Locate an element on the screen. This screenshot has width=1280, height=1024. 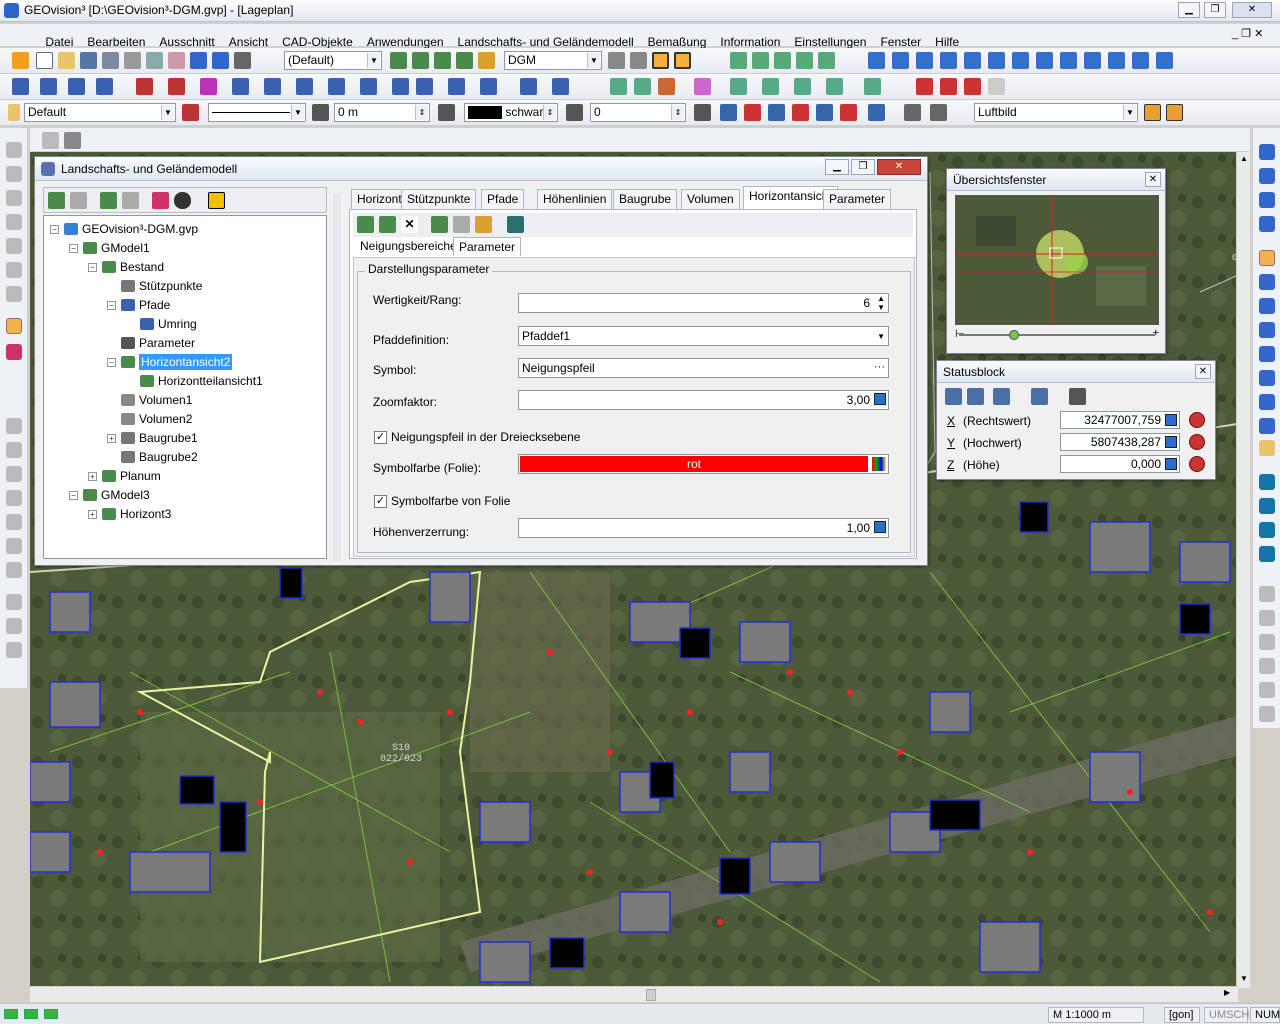
info10-icon is located at coordinates (1092, 60).